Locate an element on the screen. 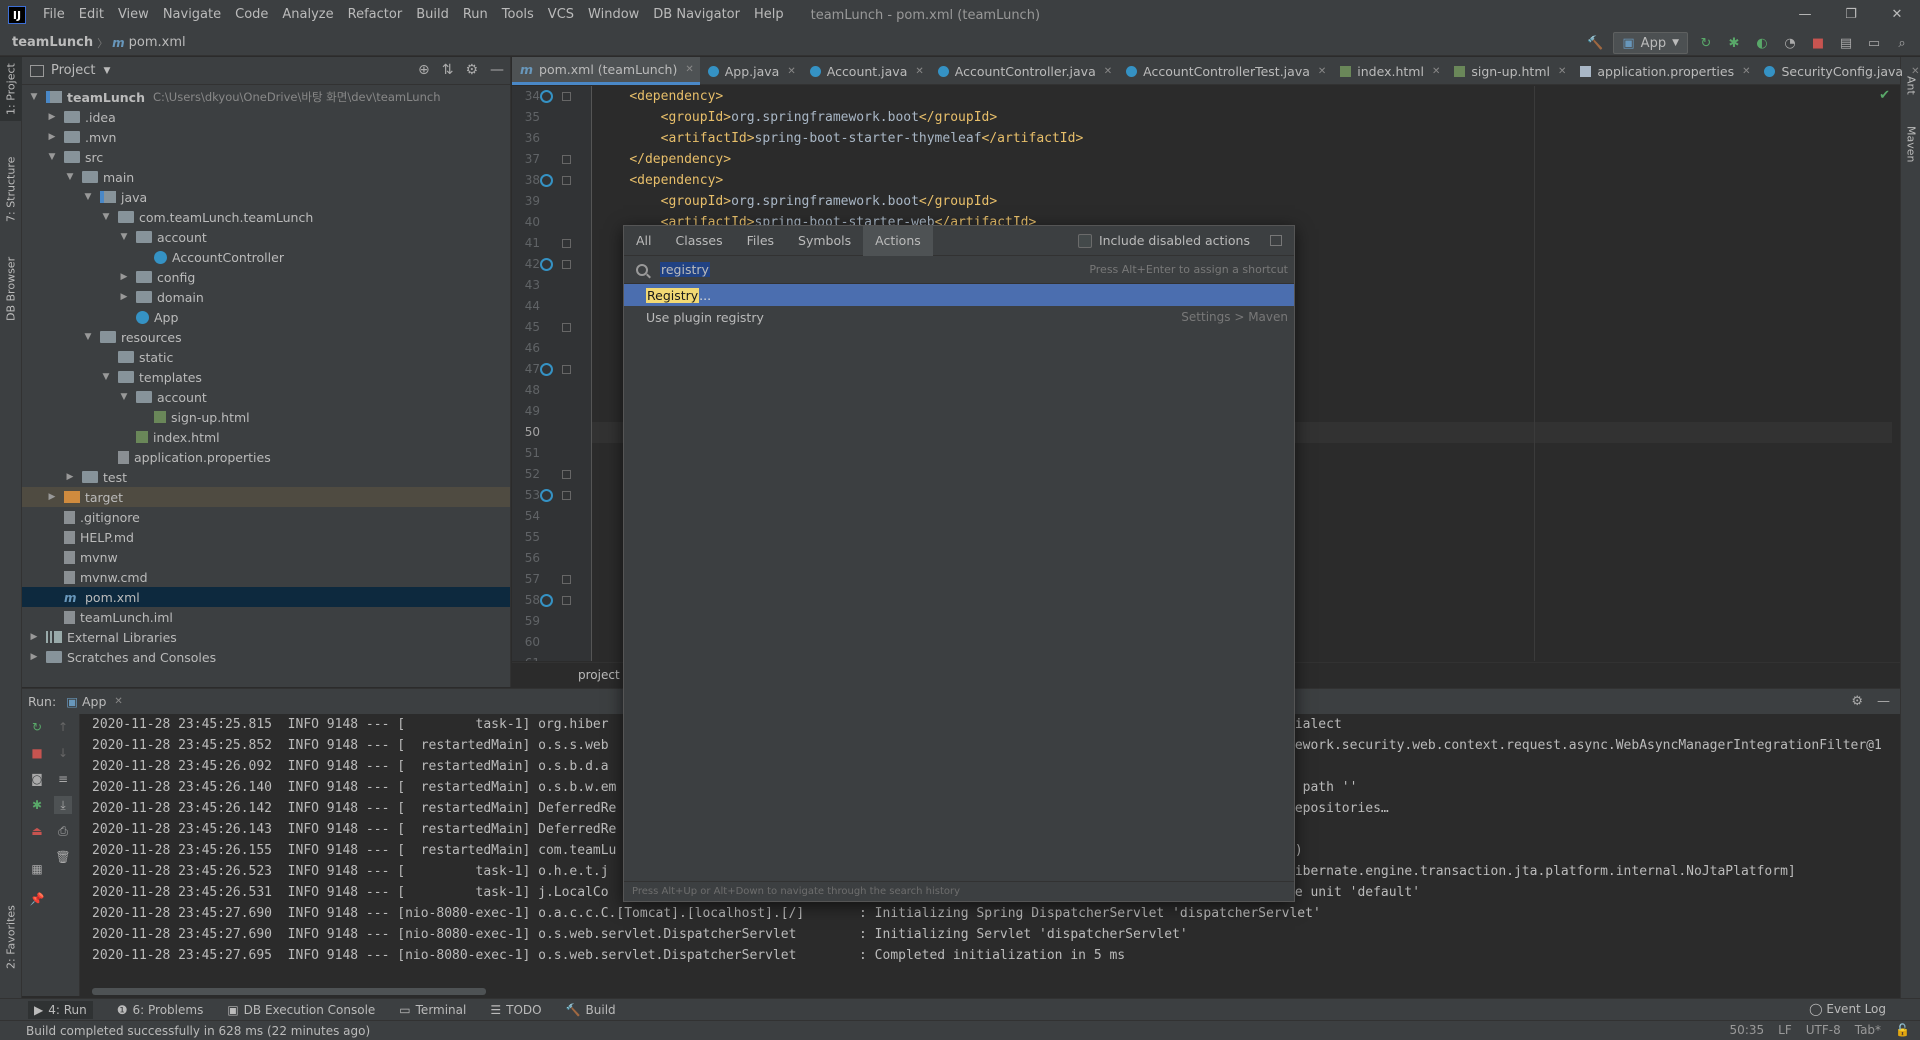 Image resolution: width=1920 pixels, height=1040 pixels. menu-edit: Edit is located at coordinates (91, 15).